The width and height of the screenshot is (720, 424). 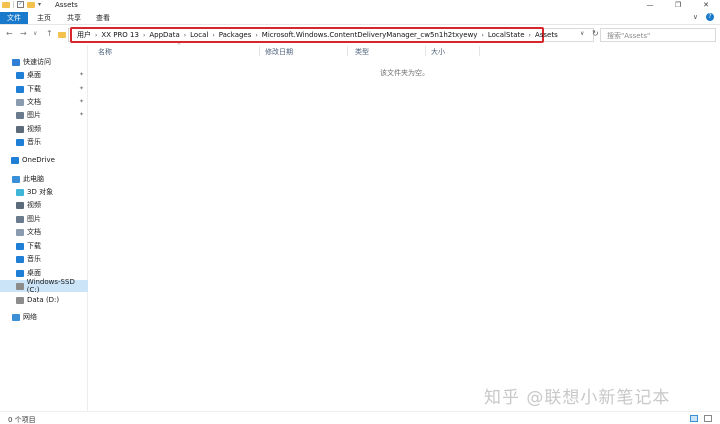 What do you see at coordinates (44, 75) in the screenshot?
I see `sidebar-item: 桌面 ✦` at bounding box center [44, 75].